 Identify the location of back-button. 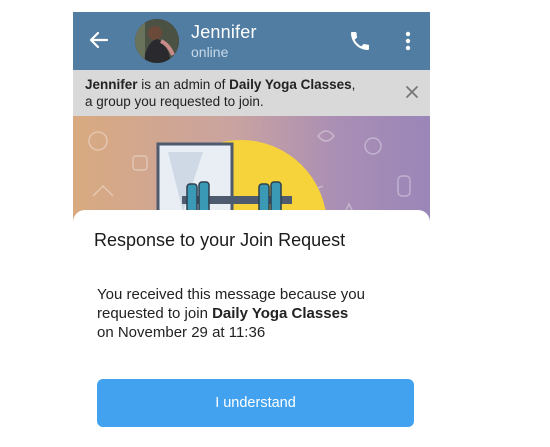
(99, 40).